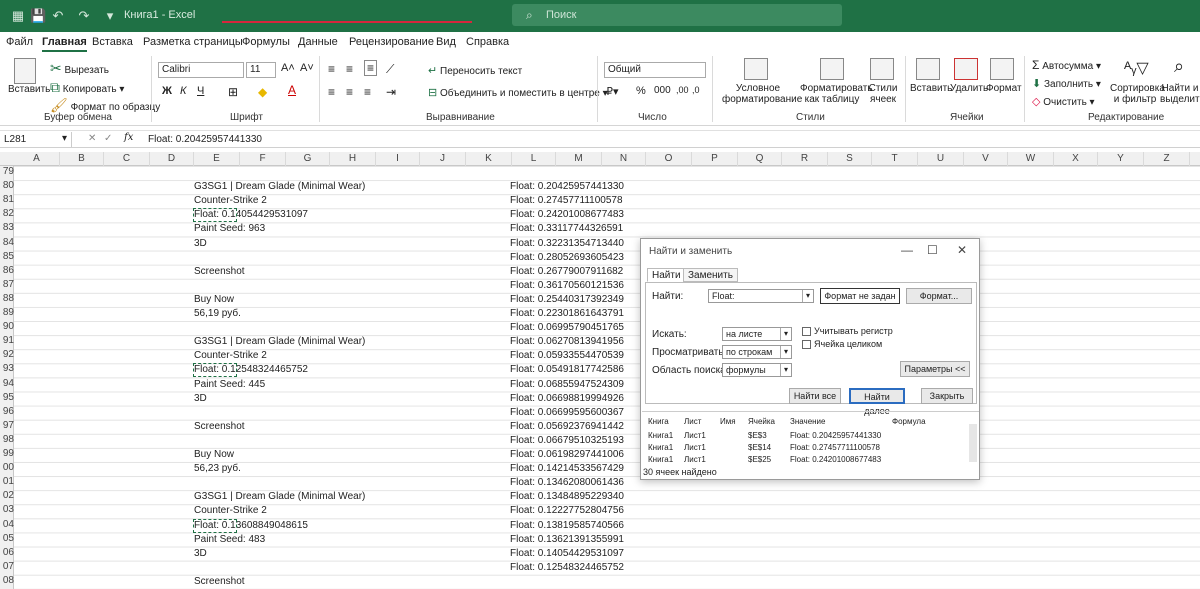 This screenshot has width=1200, height=589. Describe the element at coordinates (666, 275) in the screenshot. I see `tab-find: Найти` at that location.